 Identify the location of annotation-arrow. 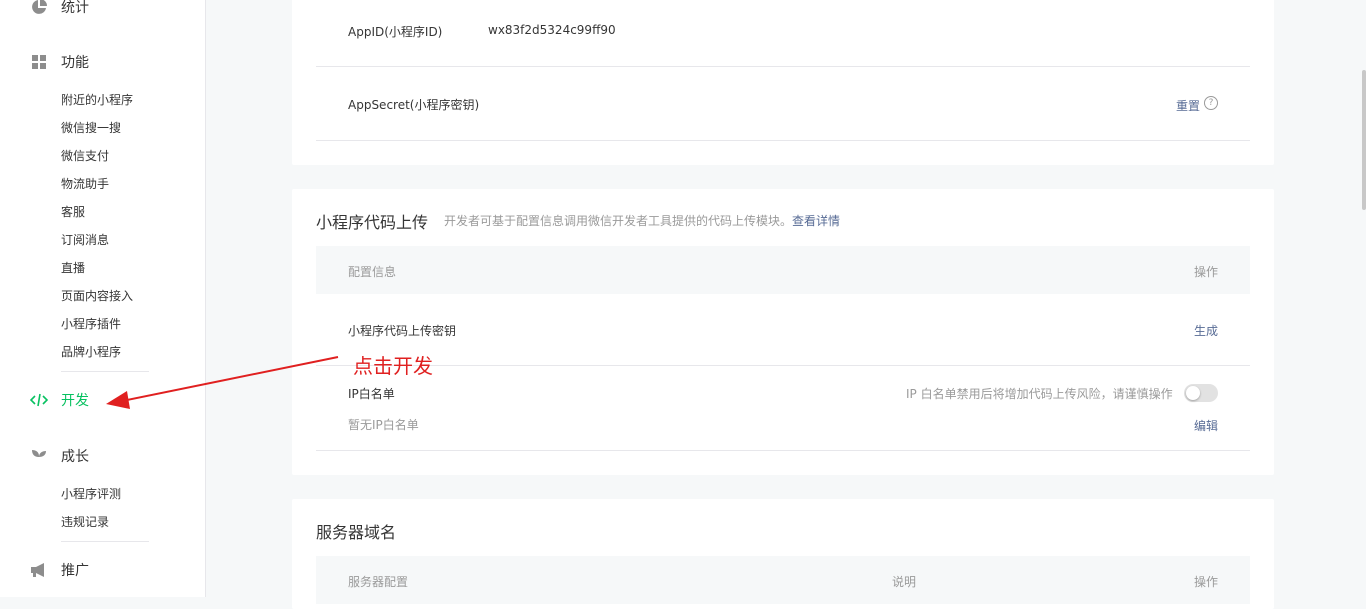
(222, 382).